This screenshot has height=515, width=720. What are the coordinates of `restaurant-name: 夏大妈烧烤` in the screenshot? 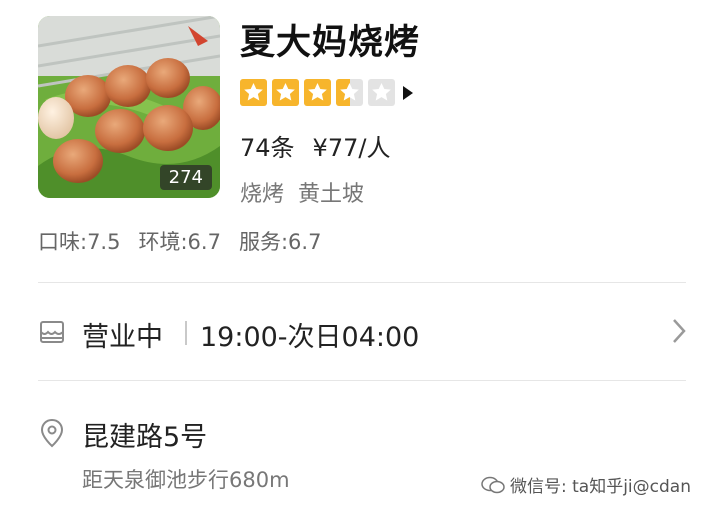 It's located at (330, 43).